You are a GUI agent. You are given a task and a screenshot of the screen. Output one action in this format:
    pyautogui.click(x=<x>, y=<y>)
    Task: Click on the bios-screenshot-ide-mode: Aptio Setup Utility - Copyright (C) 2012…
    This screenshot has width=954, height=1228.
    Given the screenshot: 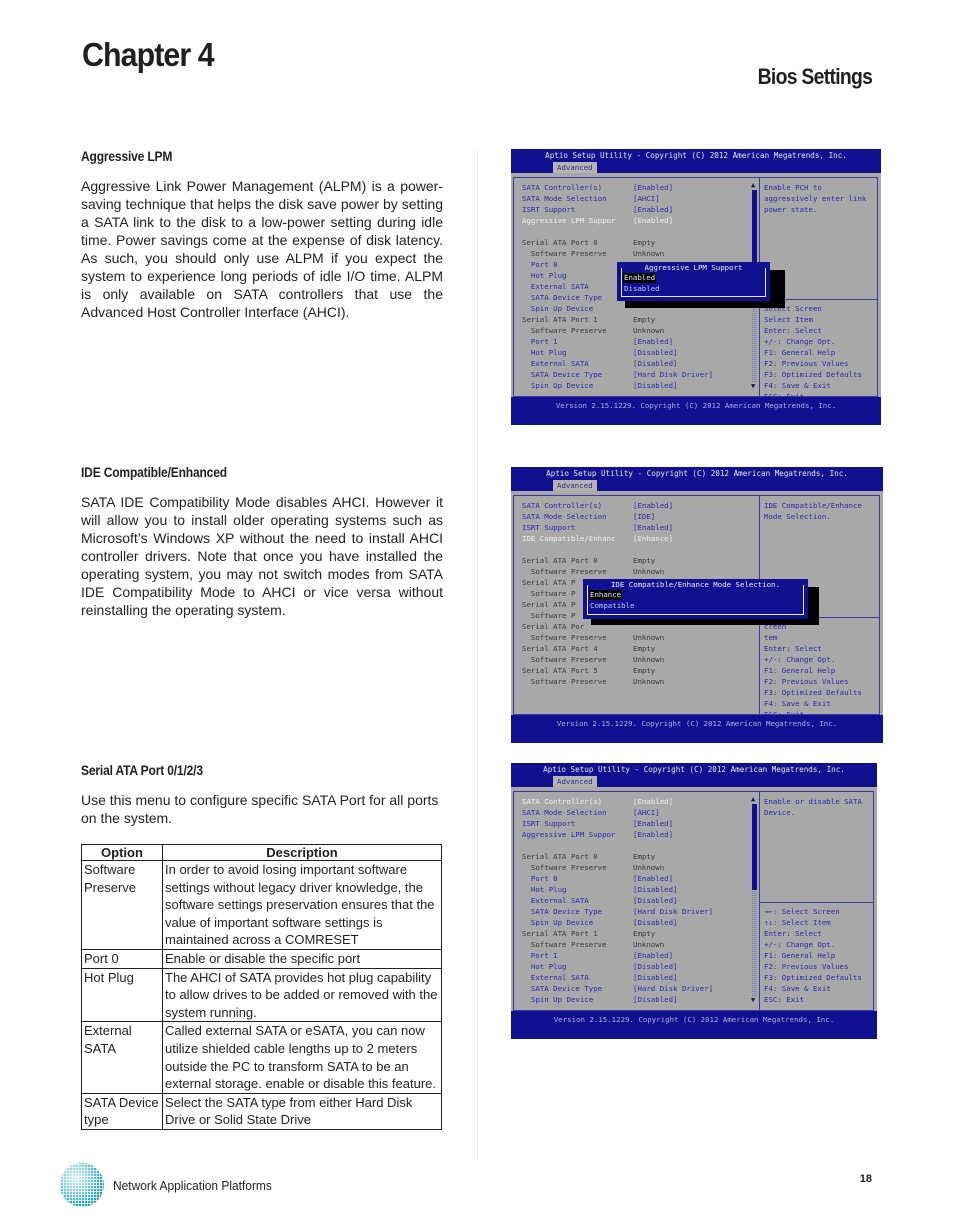 What is the action you would take?
    pyautogui.click(x=697, y=605)
    